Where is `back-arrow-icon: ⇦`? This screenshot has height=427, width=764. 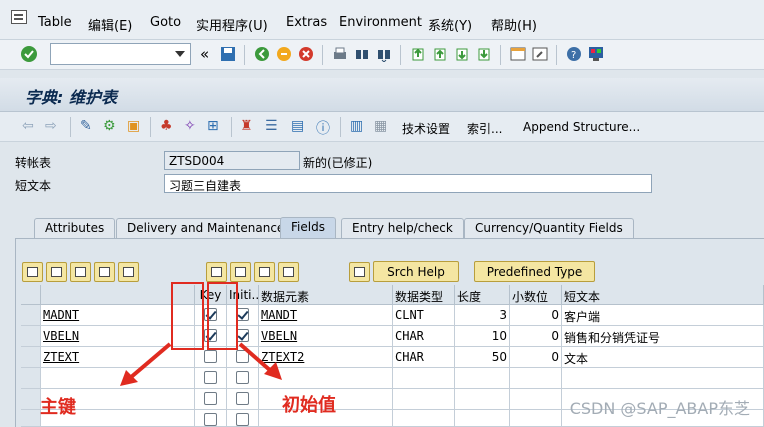 back-arrow-icon: ⇦ is located at coordinates (28, 126).